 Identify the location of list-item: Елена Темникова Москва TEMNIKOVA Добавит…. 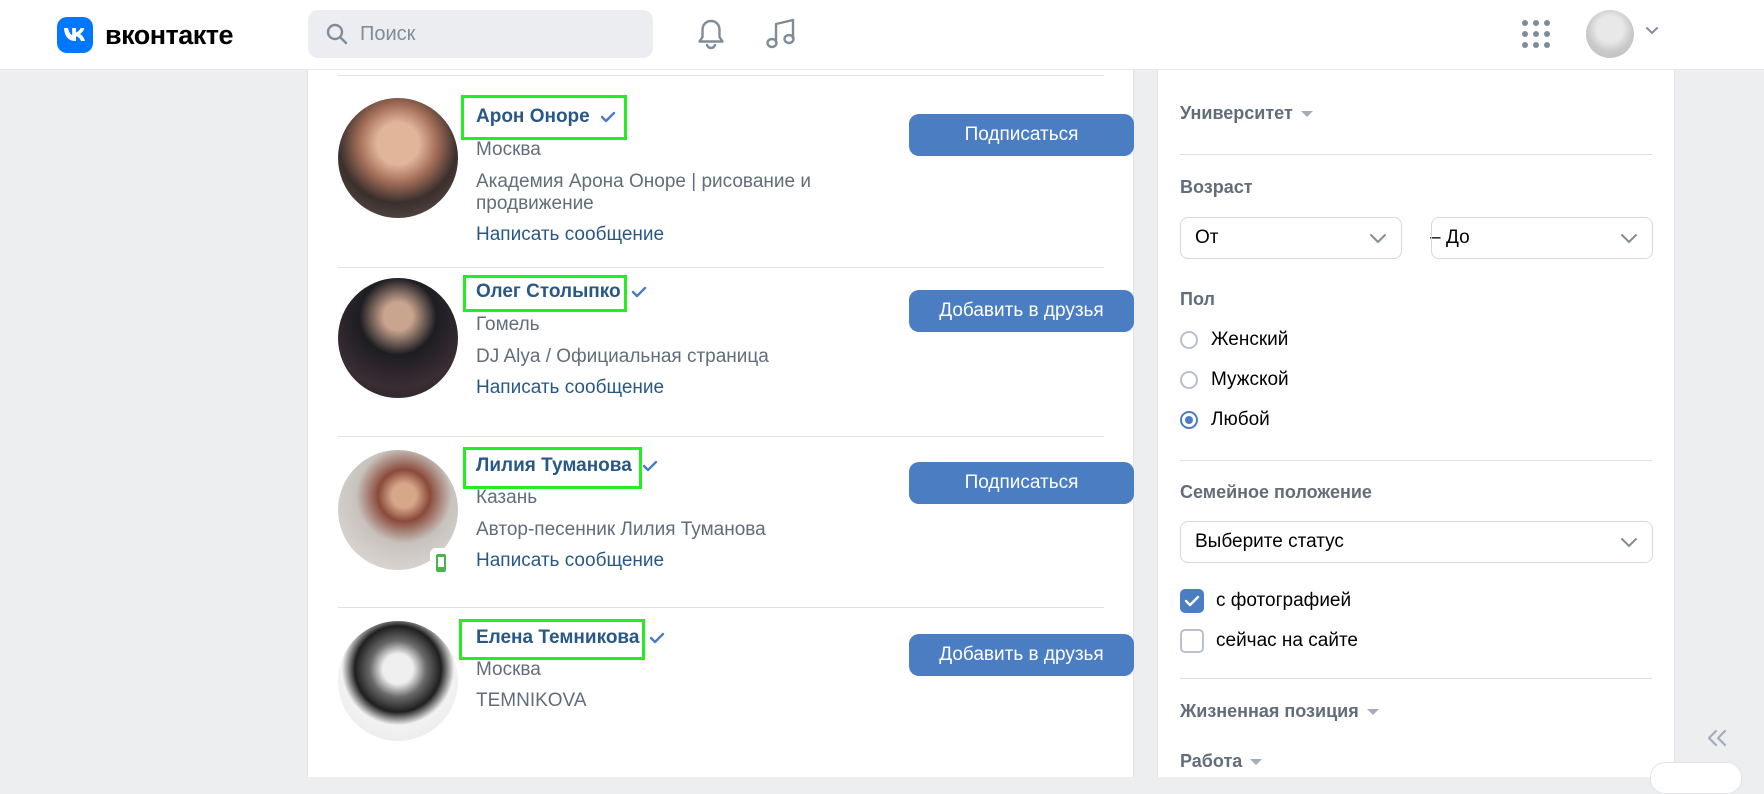
(736, 694).